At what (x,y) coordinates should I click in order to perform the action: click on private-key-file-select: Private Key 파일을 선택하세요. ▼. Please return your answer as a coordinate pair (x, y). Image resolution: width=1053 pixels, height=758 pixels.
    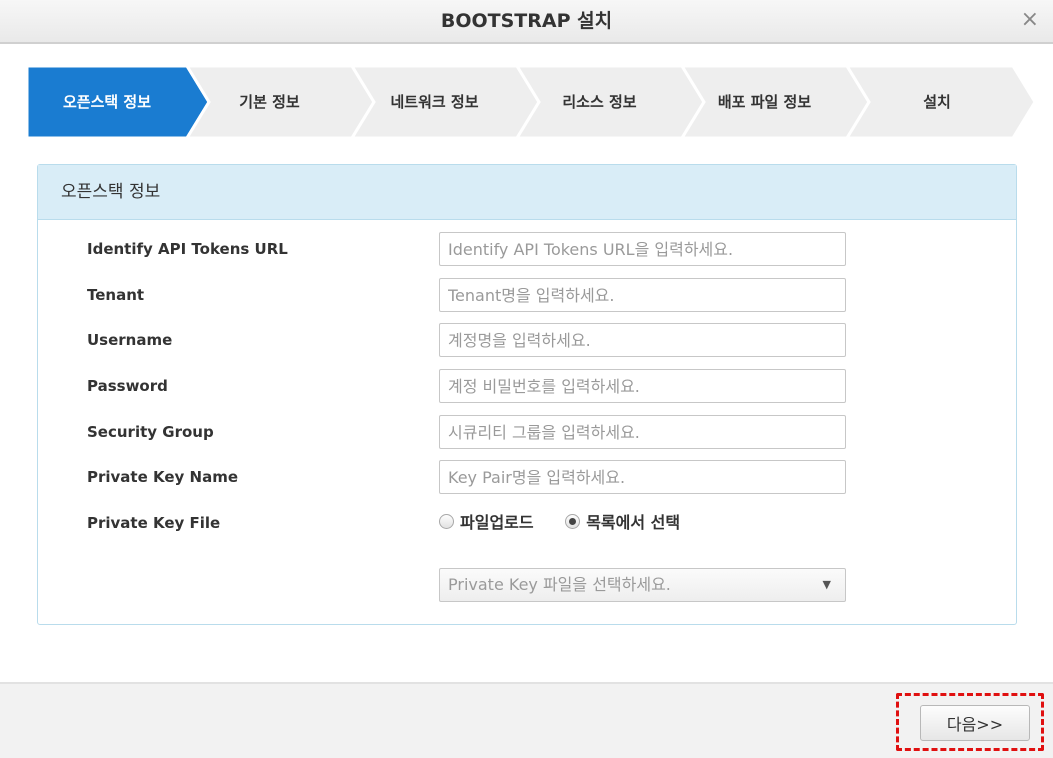
    Looking at the image, I should click on (642, 585).